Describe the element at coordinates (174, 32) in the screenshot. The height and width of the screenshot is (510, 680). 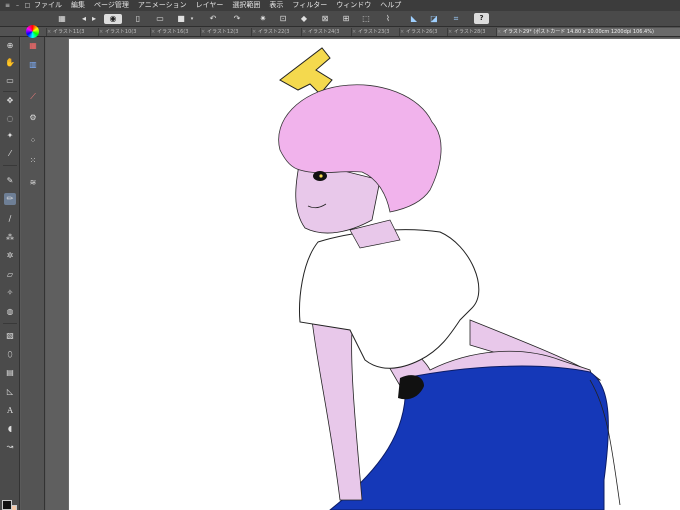
I see `tab-document: × イラスト16(3` at that location.